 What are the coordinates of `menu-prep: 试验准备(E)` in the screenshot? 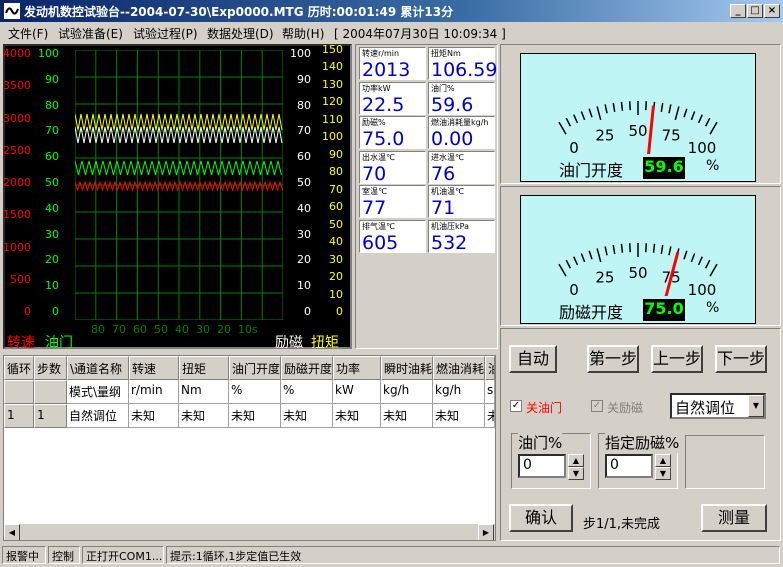 It's located at (90, 33).